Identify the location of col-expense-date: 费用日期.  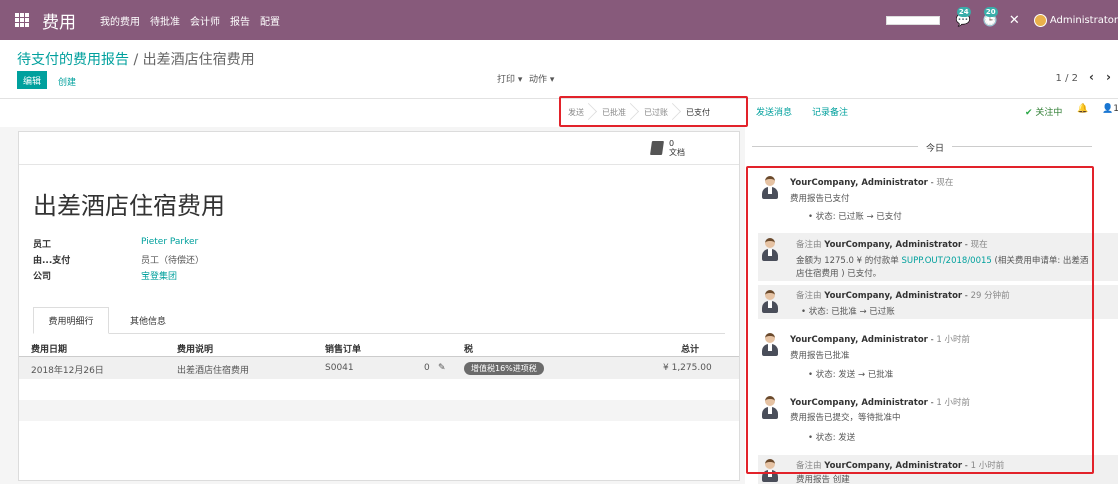
(49, 348).